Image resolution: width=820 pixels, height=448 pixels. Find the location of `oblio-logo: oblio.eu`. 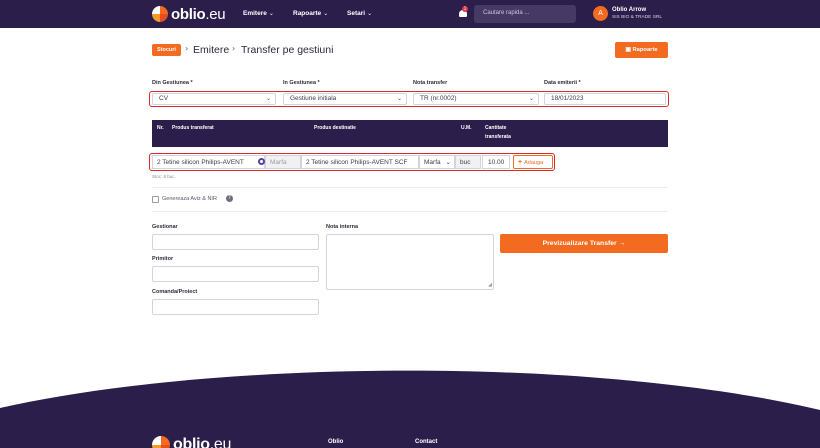

oblio-logo: oblio.eu is located at coordinates (189, 14).